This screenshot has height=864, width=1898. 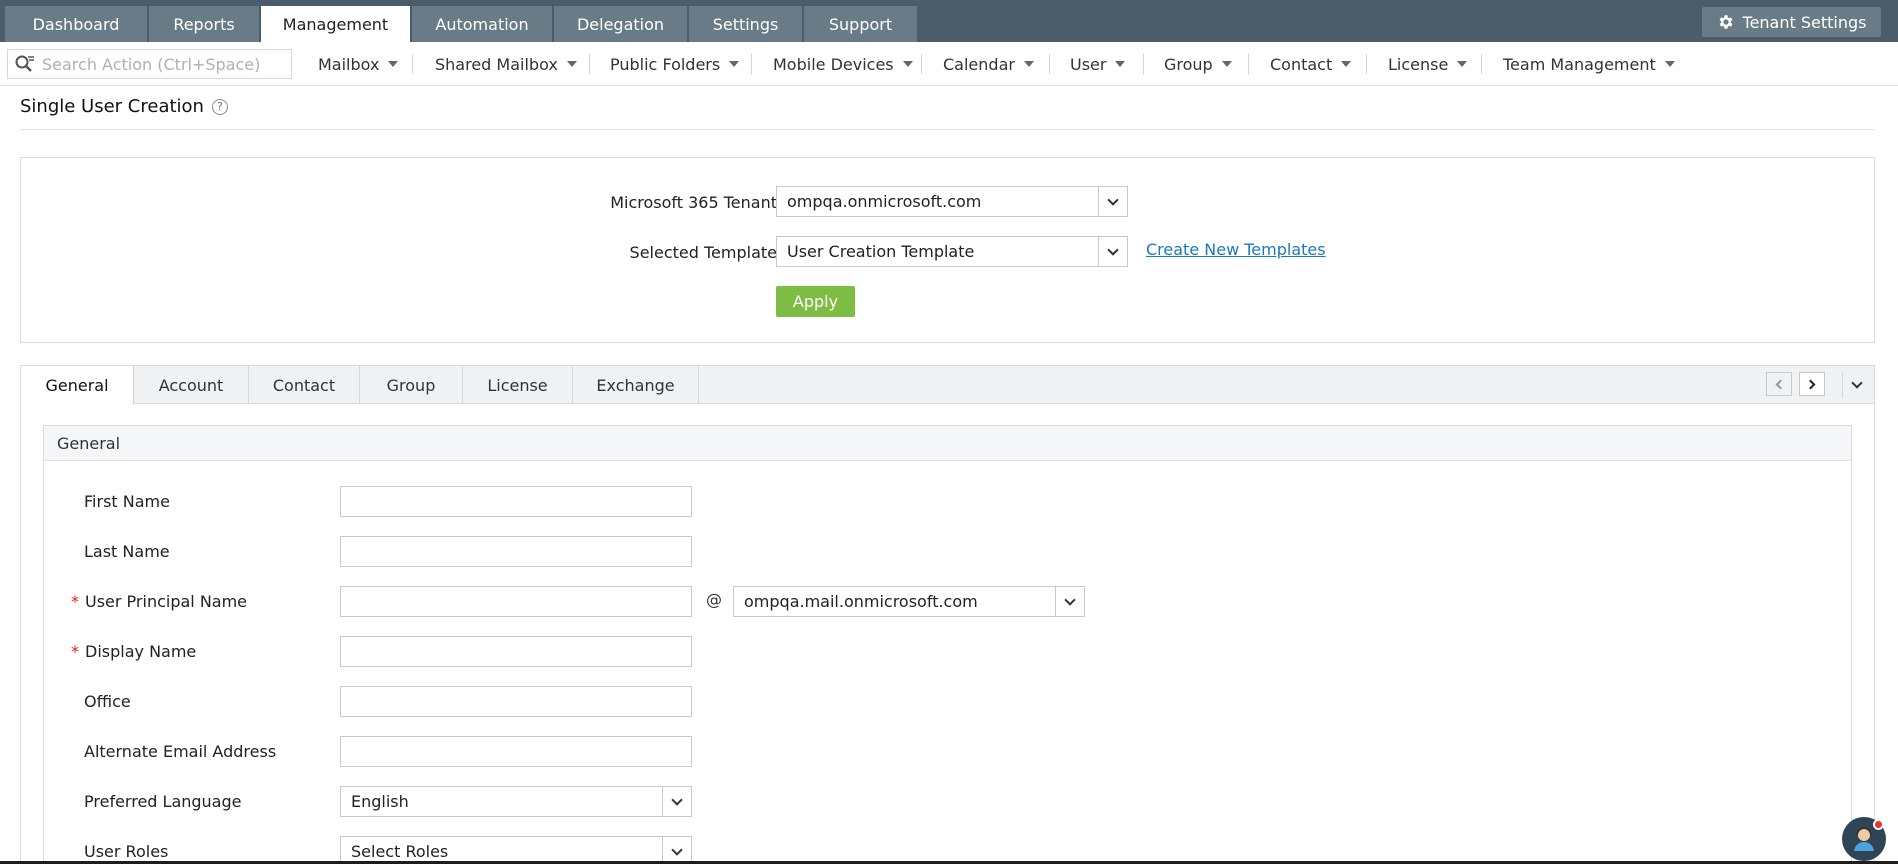 I want to click on menu-team-management: Team Management, so click(x=1589, y=64).